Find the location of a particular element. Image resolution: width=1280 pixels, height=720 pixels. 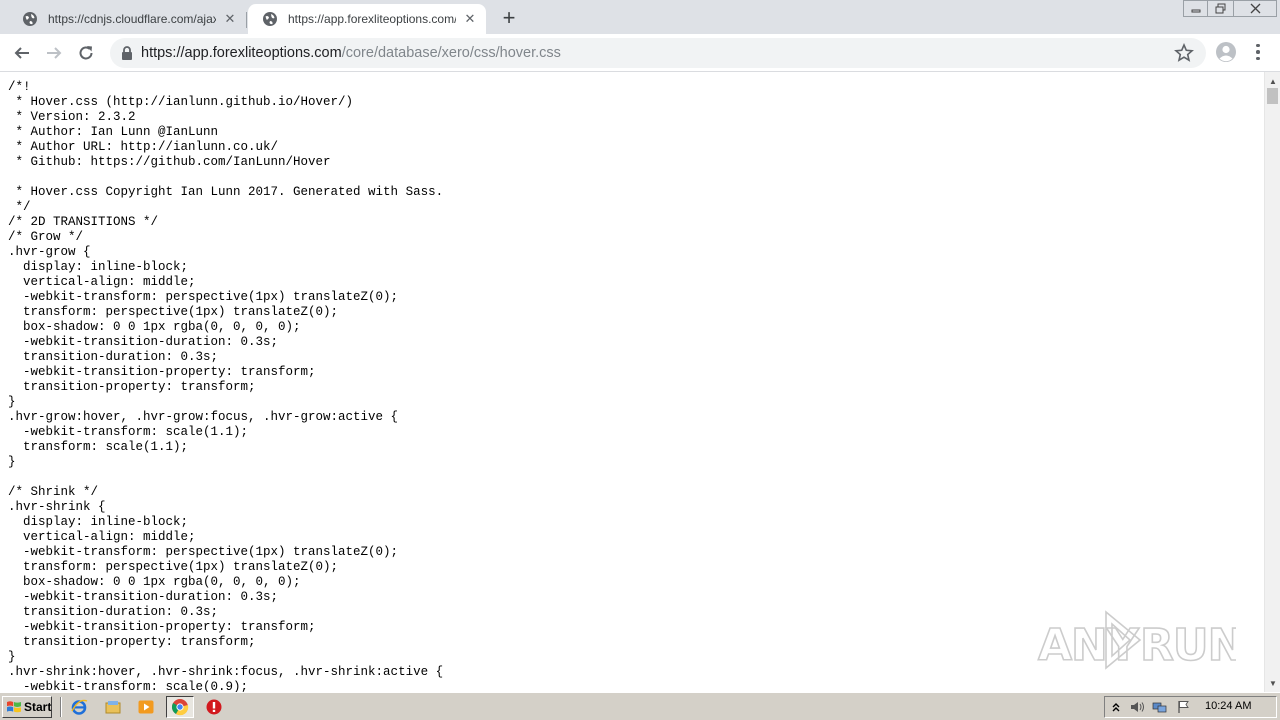

network-icon is located at coordinates (1160, 707).